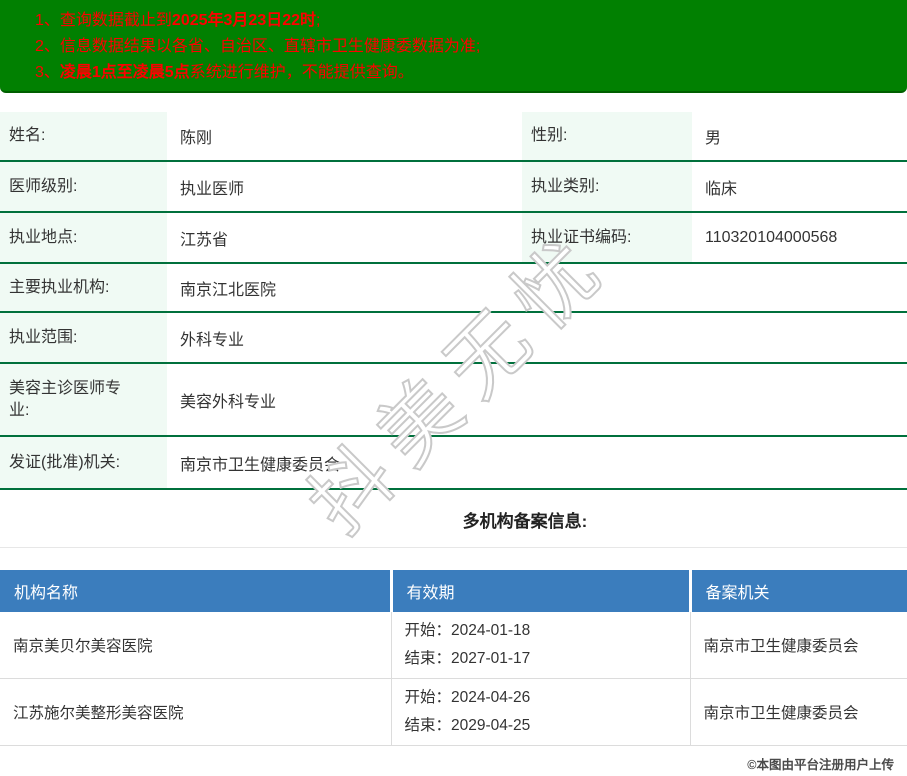  What do you see at coordinates (537, 338) in the screenshot?
I see `scope-value: 外科专业` at bounding box center [537, 338].